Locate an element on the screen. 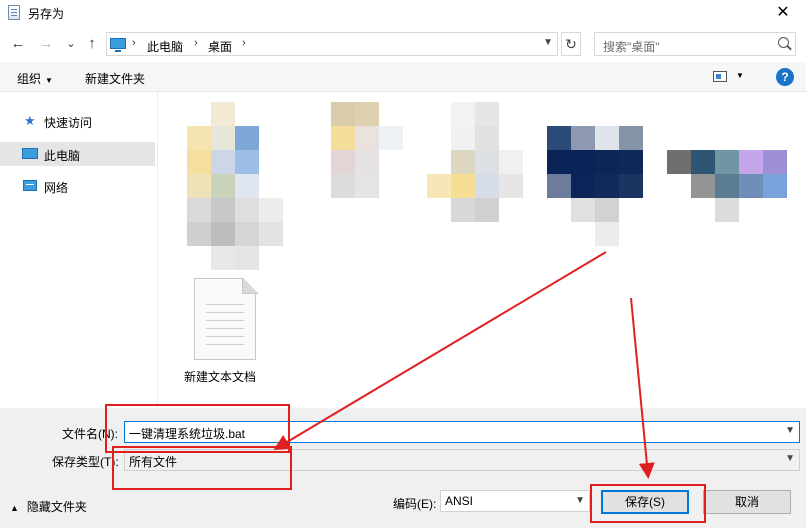 The width and height of the screenshot is (806, 528). sidebar-item-this-pc: 此电脑 is located at coordinates (77, 154).